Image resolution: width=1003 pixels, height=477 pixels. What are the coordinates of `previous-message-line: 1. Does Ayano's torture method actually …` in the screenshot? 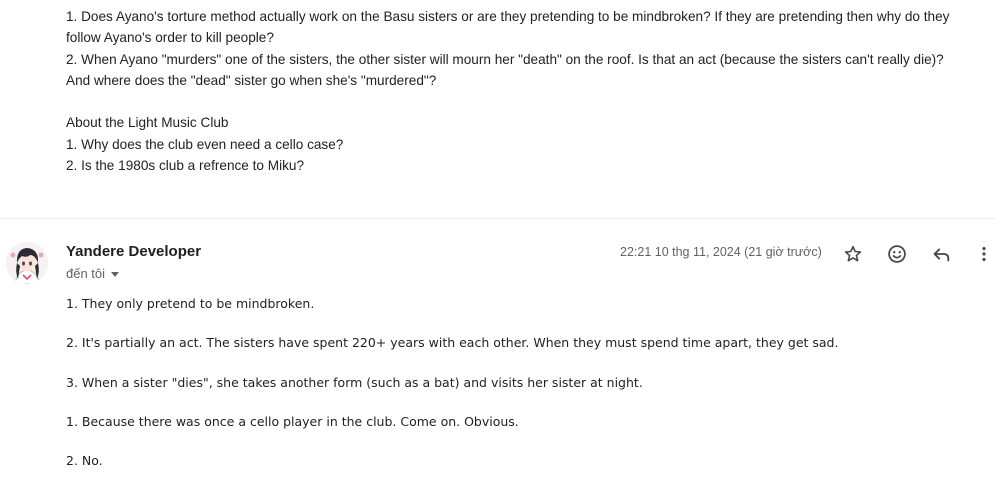 It's located at (508, 16).